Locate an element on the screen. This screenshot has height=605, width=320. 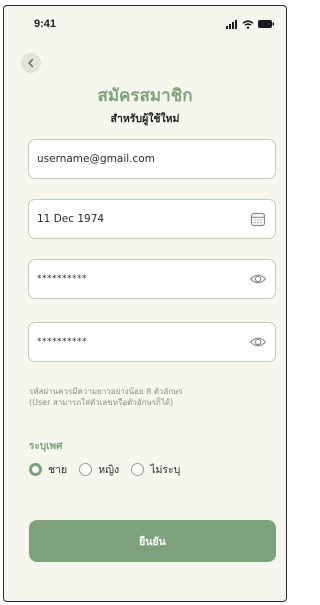
submit-button: ยืนยัน is located at coordinates (152, 541).